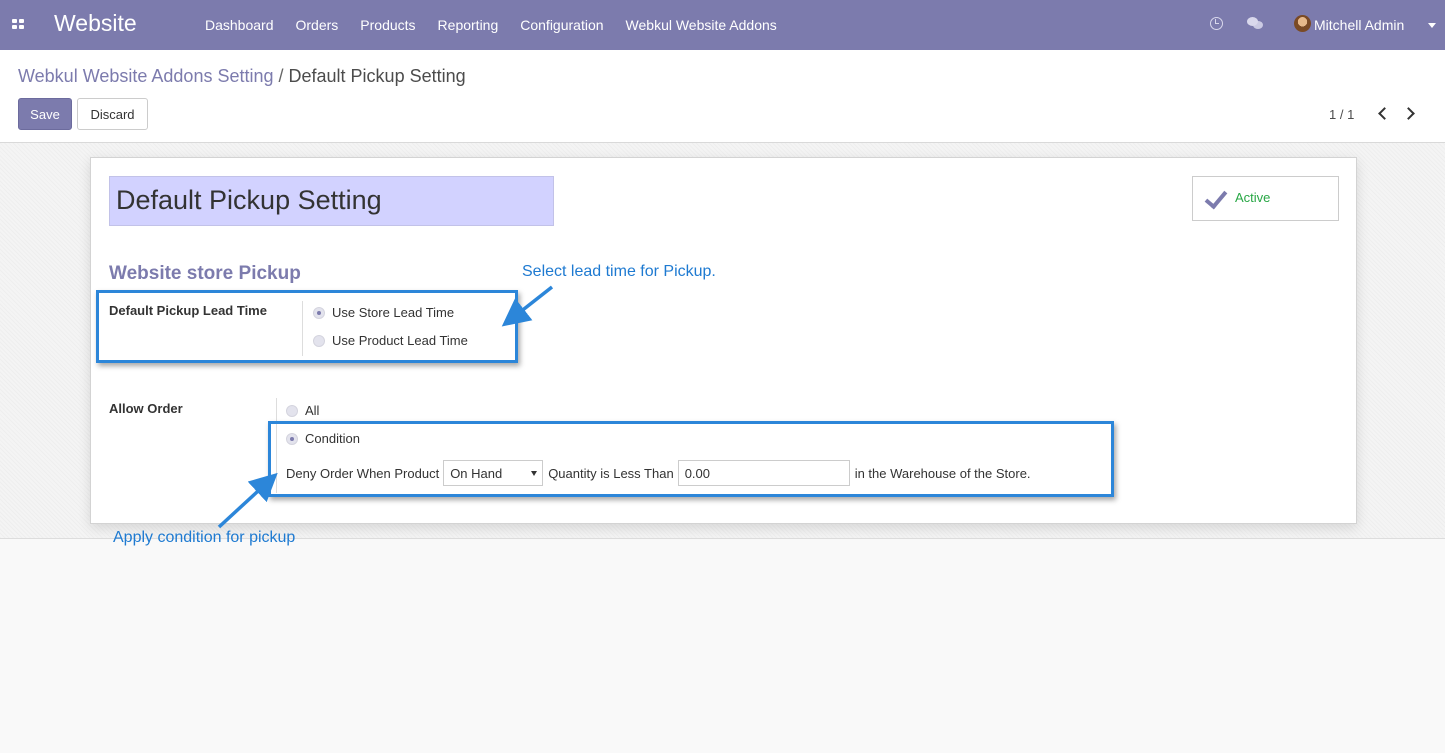 The height and width of the screenshot is (753, 1445). Describe the element at coordinates (302, 410) in the screenshot. I see `radio-allow-all: All` at that location.